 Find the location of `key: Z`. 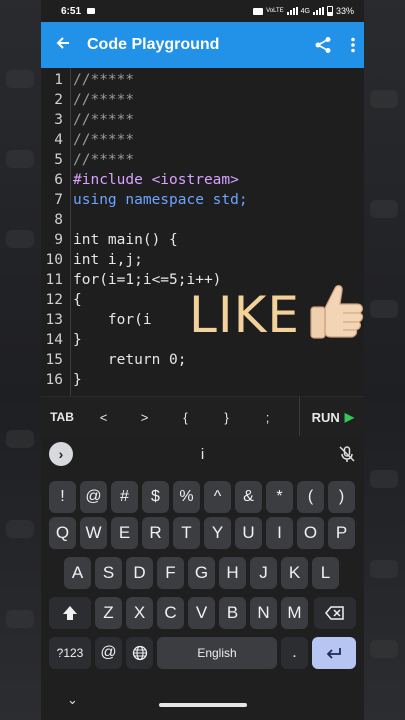

key: Z is located at coordinates (108, 613).